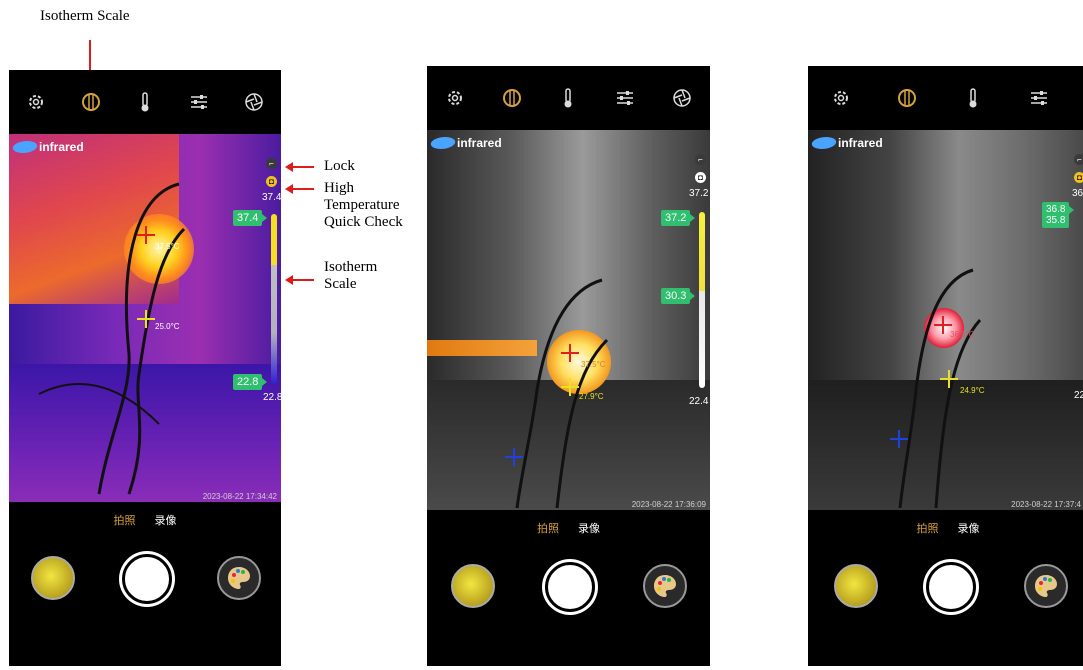  What do you see at coordinates (363, 205) in the screenshot?
I see `high-temp-annotation: High Temperature Quick Check` at bounding box center [363, 205].